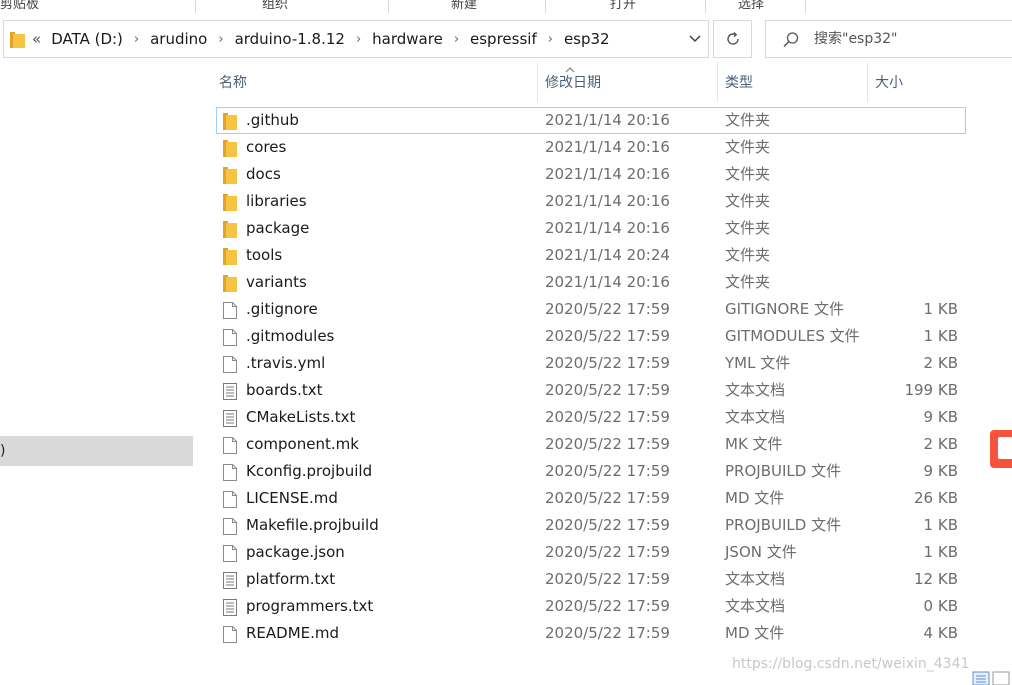 This screenshot has height=685, width=1012. I want to click on ribbon-group-clipboard: 剪贴板, so click(19, 6).